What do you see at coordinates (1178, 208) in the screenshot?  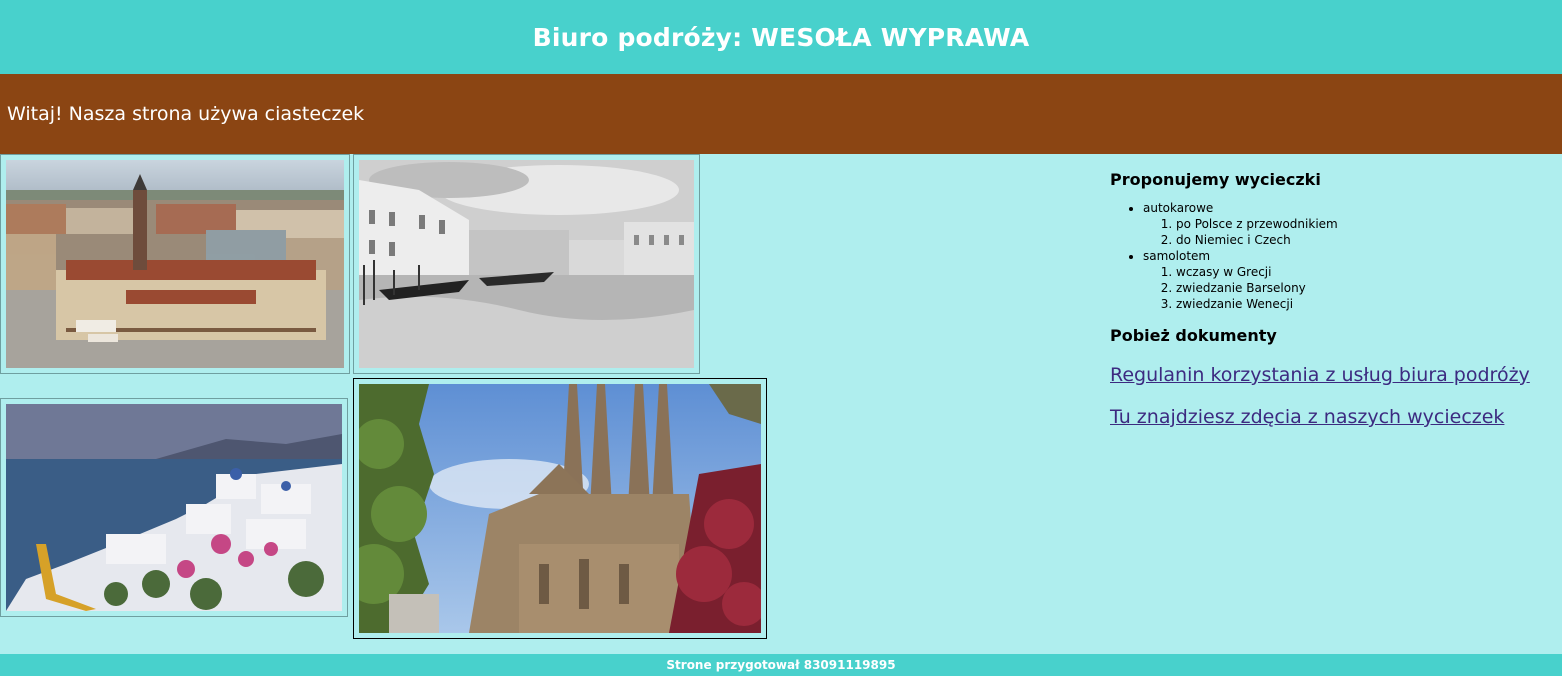 I see `trip-category-bus: autokarowe` at bounding box center [1178, 208].